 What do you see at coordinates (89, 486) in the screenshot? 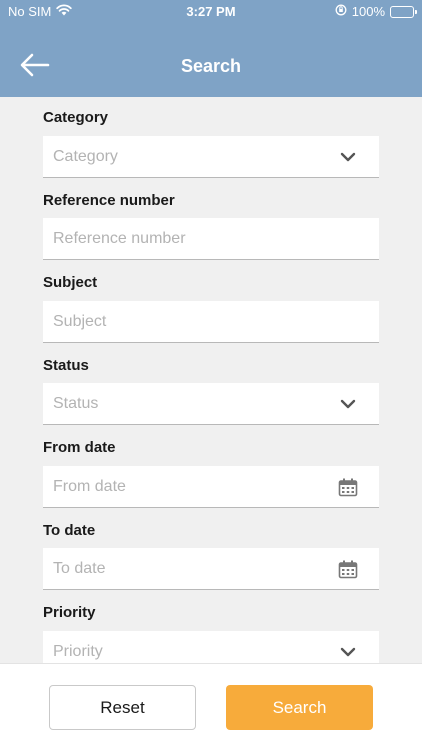
I see `from-date-placeholder: From date` at bounding box center [89, 486].